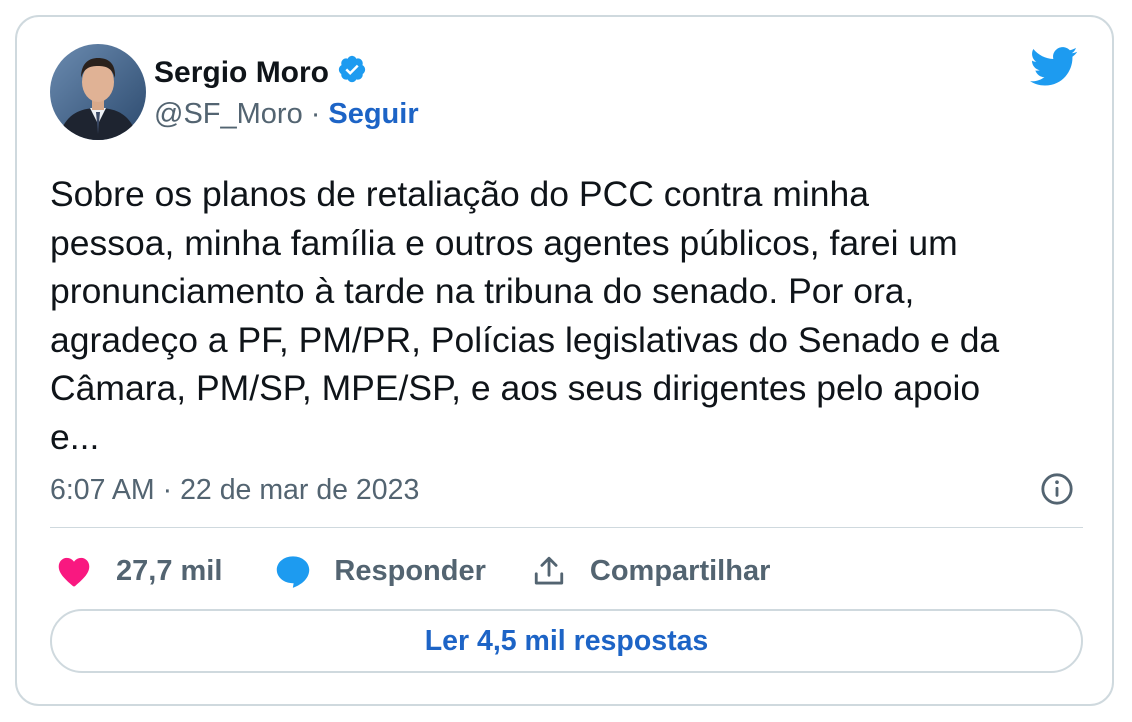  I want to click on tweet-date: 22 de mar de 2023, so click(300, 489).